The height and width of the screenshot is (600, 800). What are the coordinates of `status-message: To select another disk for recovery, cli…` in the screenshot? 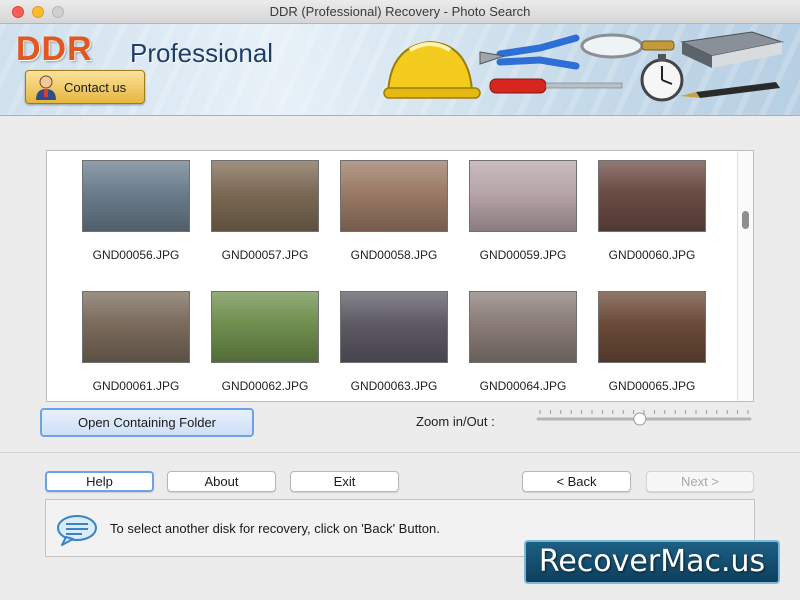 It's located at (275, 528).